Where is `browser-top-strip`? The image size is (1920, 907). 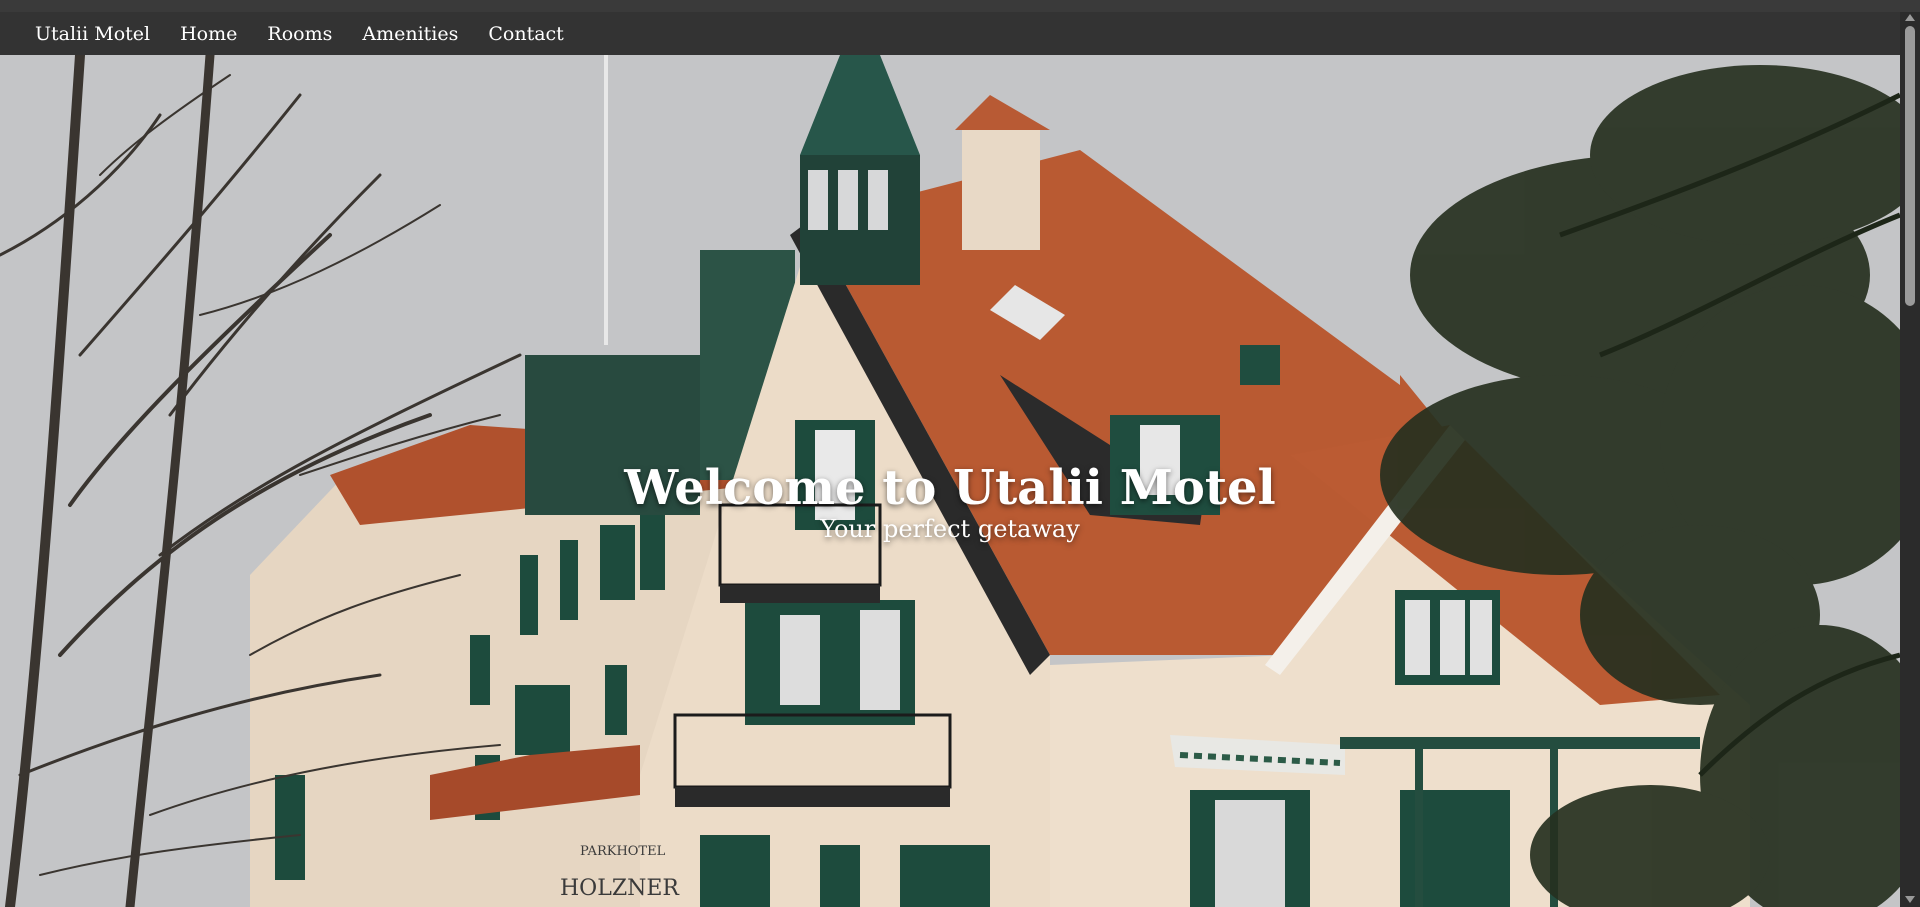 browser-top-strip is located at coordinates (960, 6).